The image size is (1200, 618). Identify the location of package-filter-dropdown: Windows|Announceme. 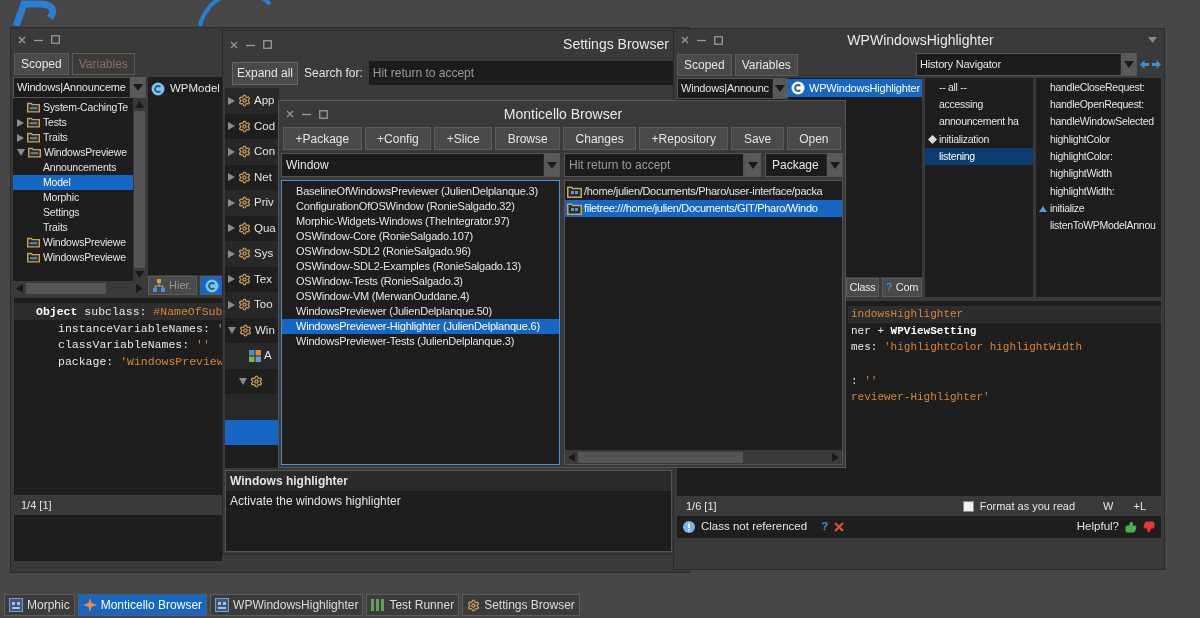
(79, 87).